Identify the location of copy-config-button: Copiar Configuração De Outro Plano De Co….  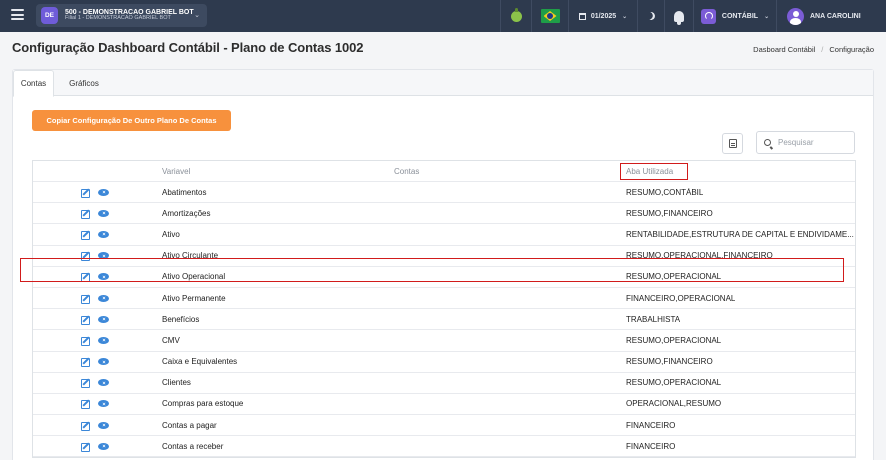
(131, 120).